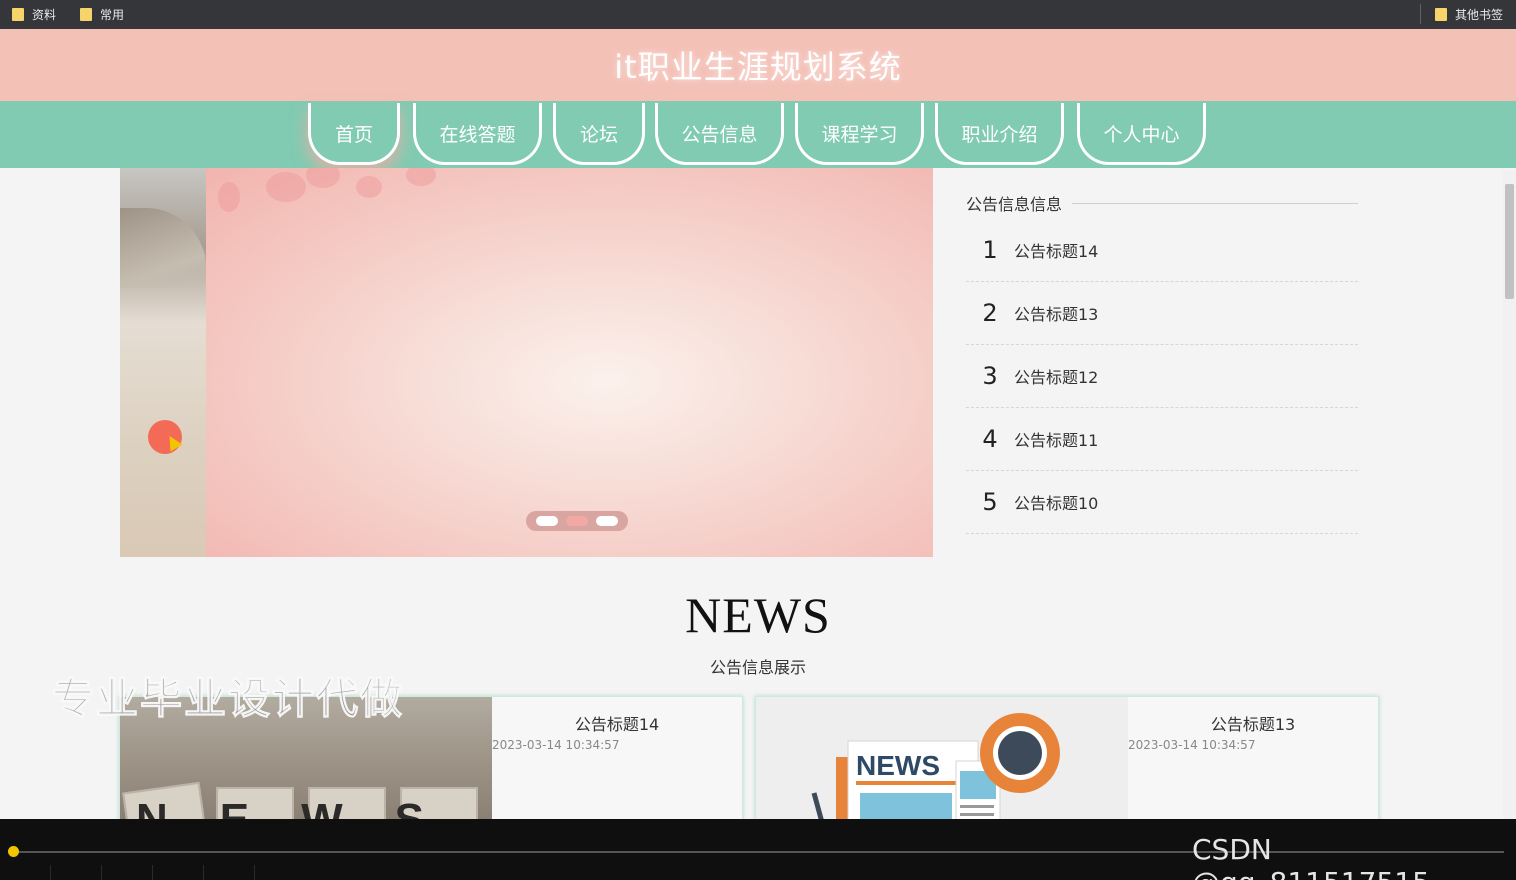 This screenshot has height=880, width=1516. What do you see at coordinates (1056, 440) in the screenshot?
I see `notice-title: 公告标题11` at bounding box center [1056, 440].